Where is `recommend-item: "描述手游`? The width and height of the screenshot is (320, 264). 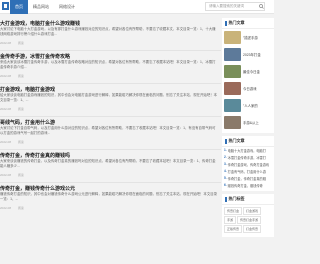 recommend-item: "描述手游 is located at coordinates (248, 37).